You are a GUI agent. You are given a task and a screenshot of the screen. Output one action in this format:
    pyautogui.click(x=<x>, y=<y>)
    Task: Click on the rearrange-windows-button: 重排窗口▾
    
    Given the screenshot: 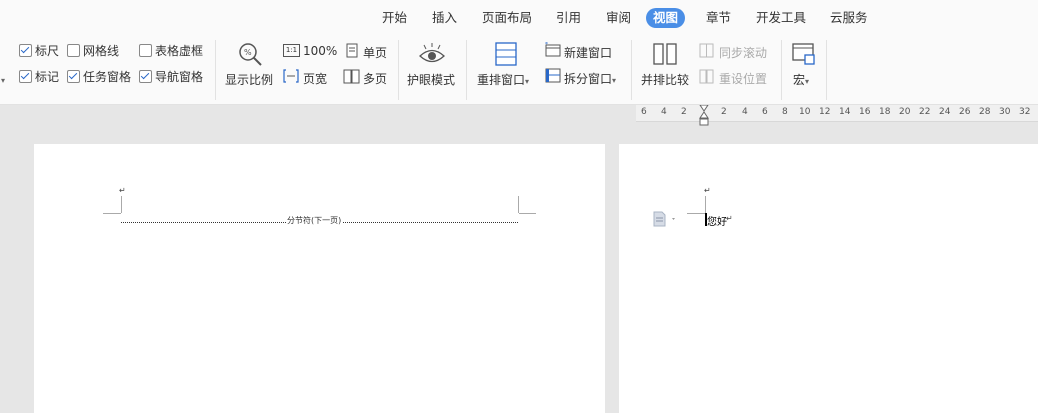 What is the action you would take?
    pyautogui.click(x=503, y=79)
    